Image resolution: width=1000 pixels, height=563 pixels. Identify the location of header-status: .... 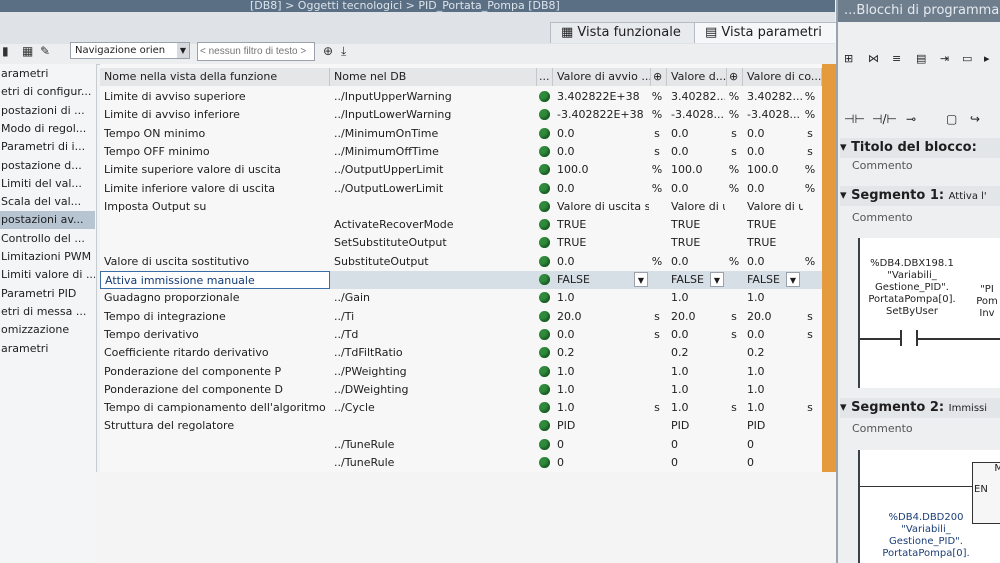
(545, 77).